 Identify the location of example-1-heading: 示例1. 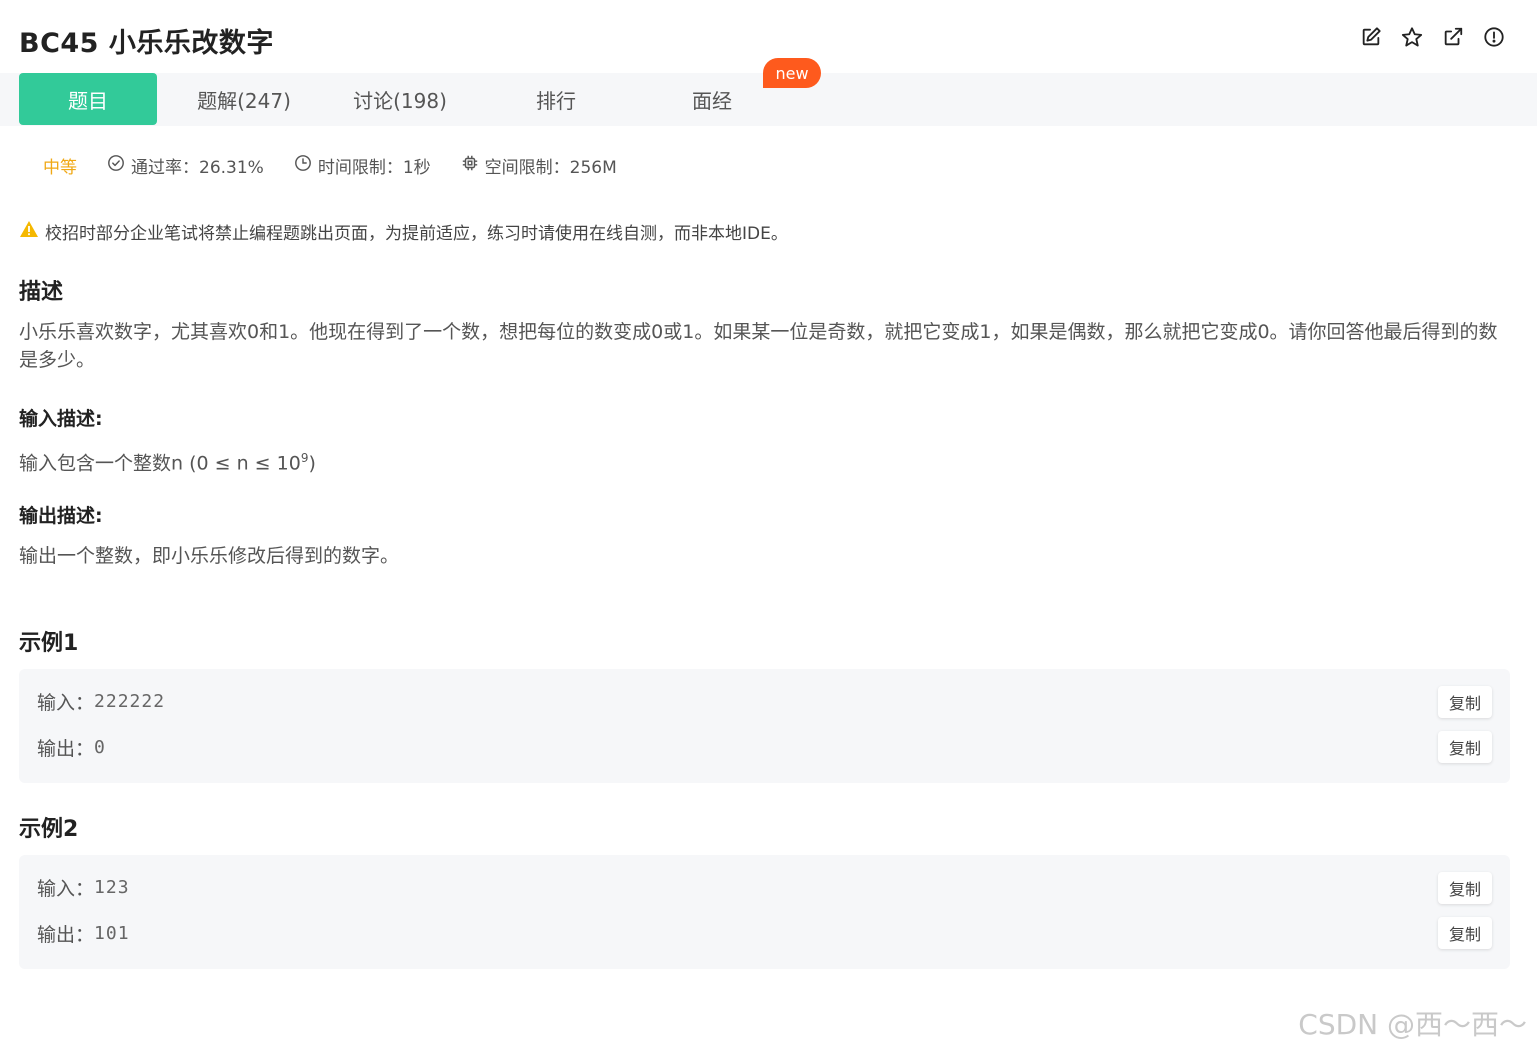
(49, 643).